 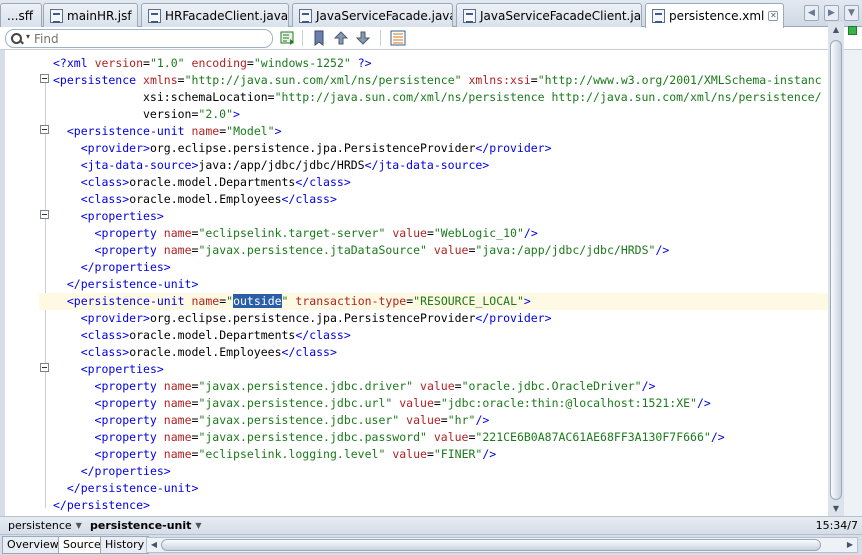 What do you see at coordinates (82, 545) in the screenshot?
I see `tab-source: Source` at bounding box center [82, 545].